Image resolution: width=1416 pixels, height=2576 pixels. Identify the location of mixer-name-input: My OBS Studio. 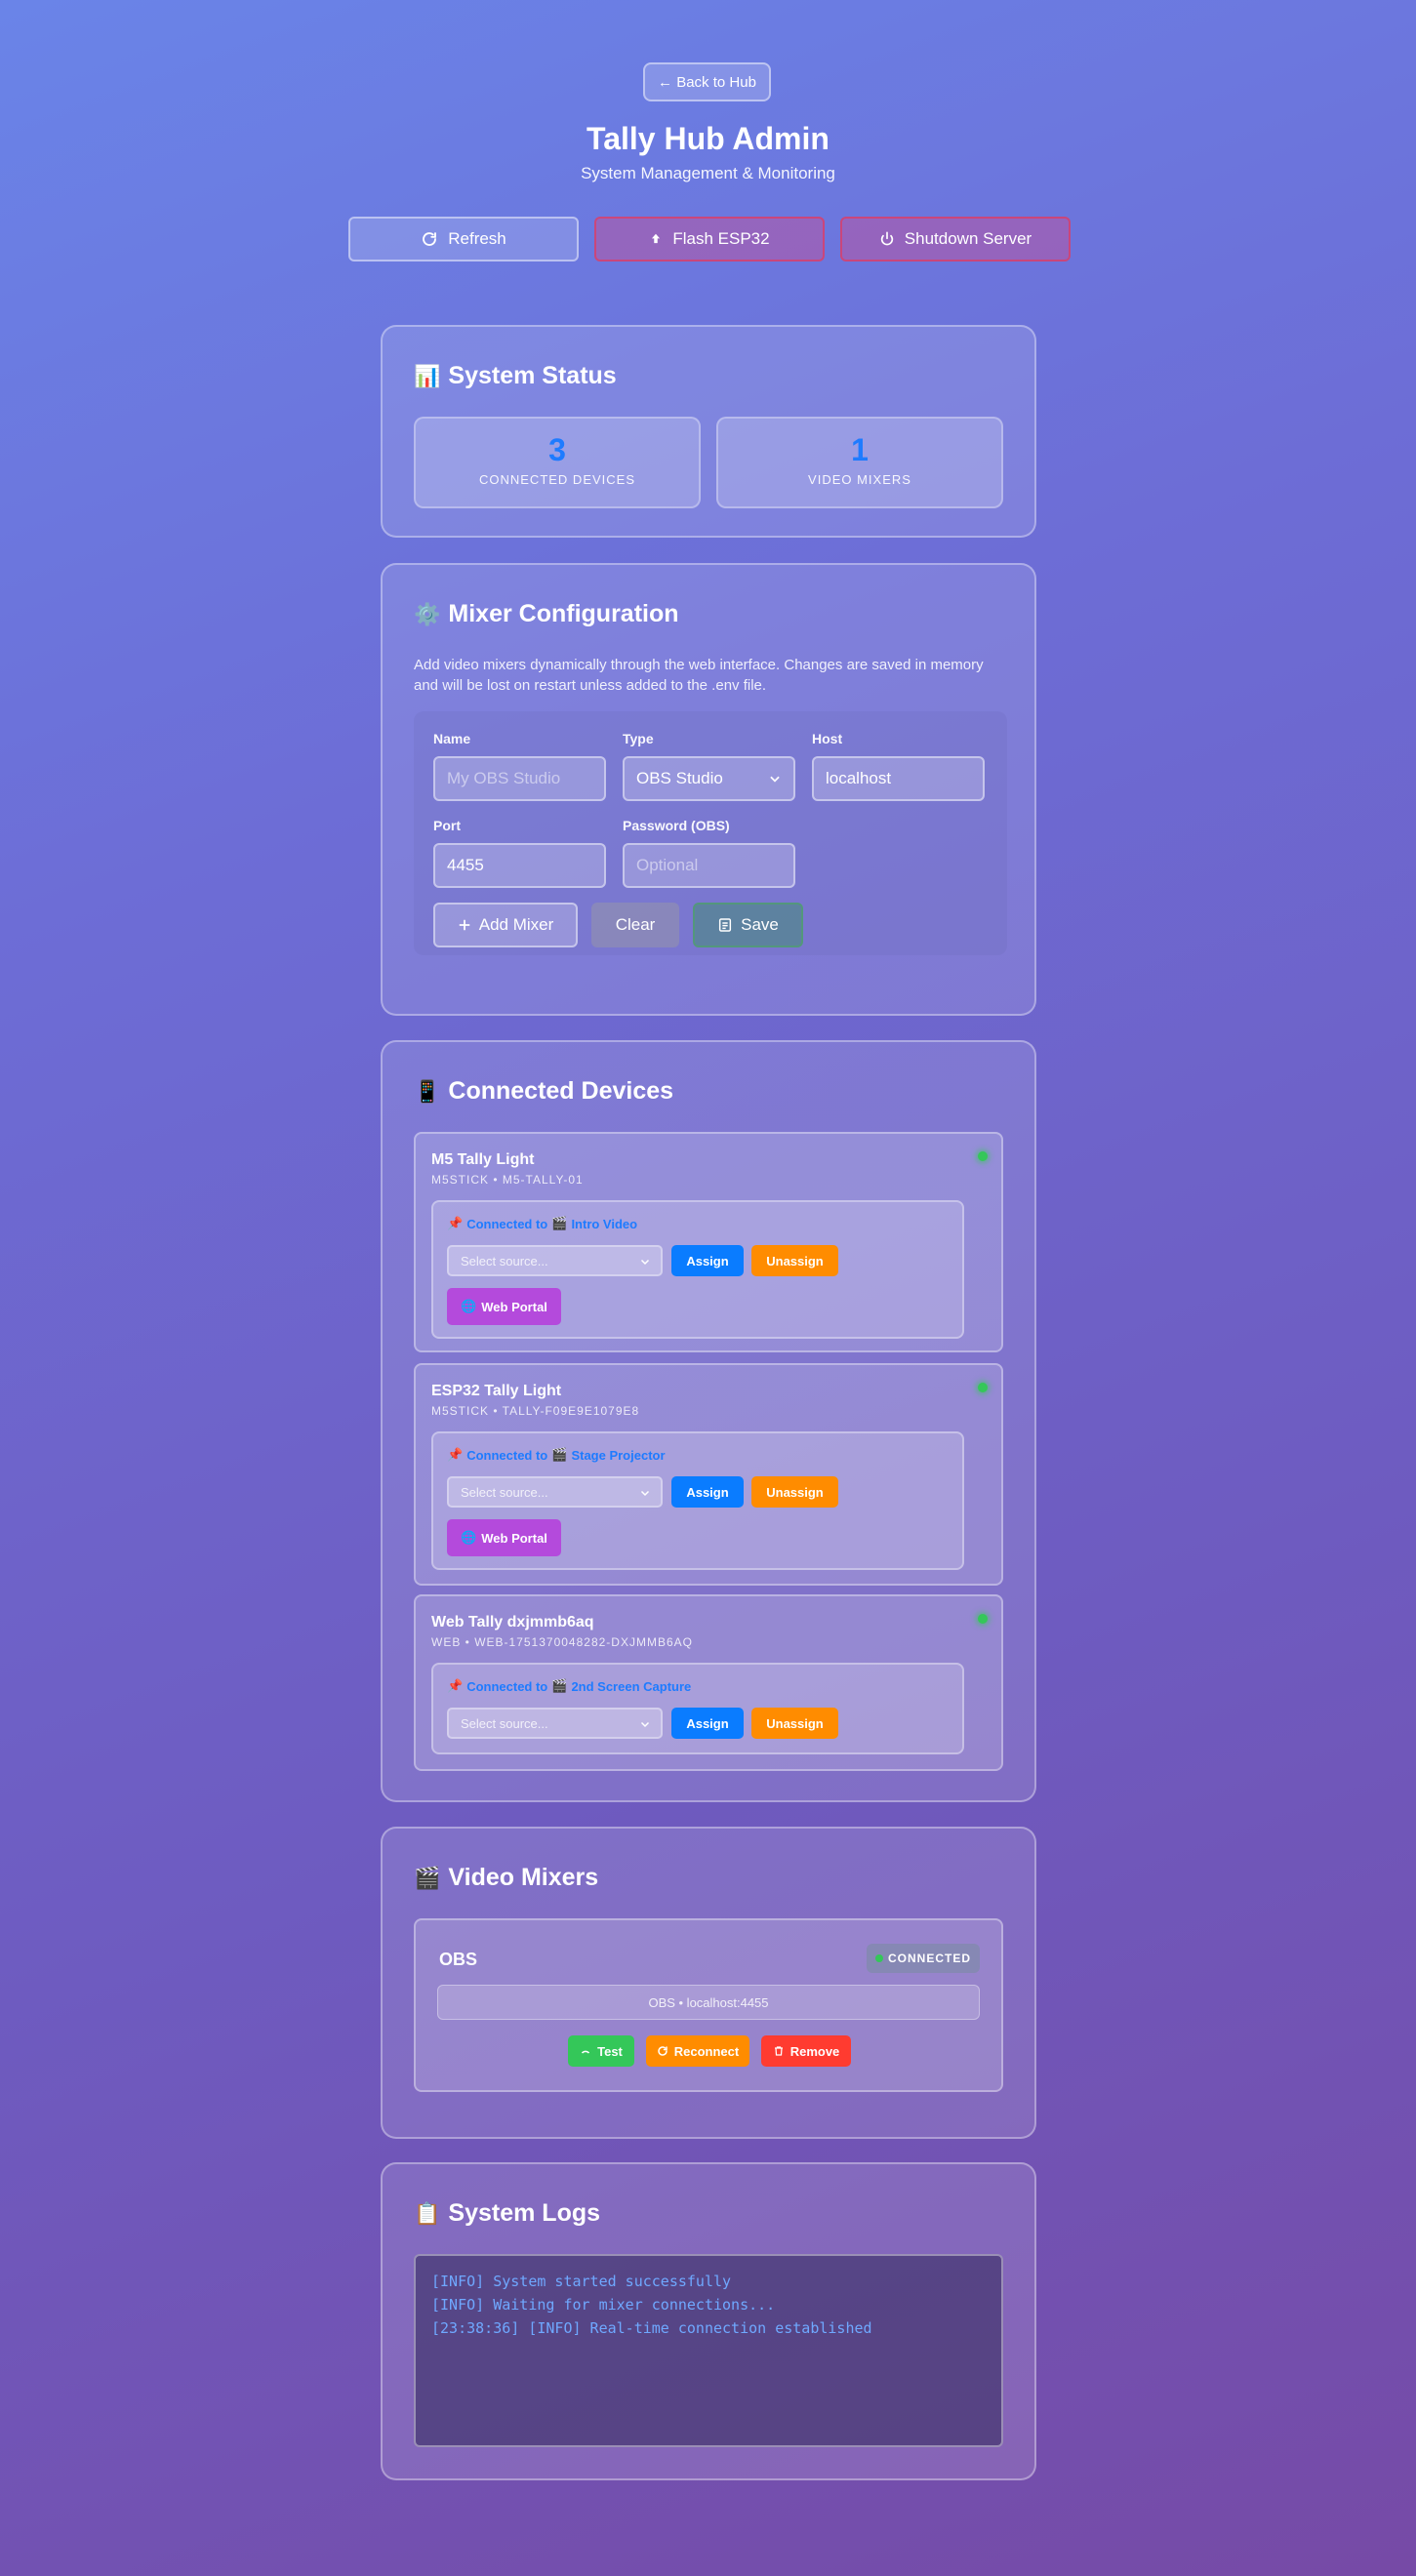
(519, 778).